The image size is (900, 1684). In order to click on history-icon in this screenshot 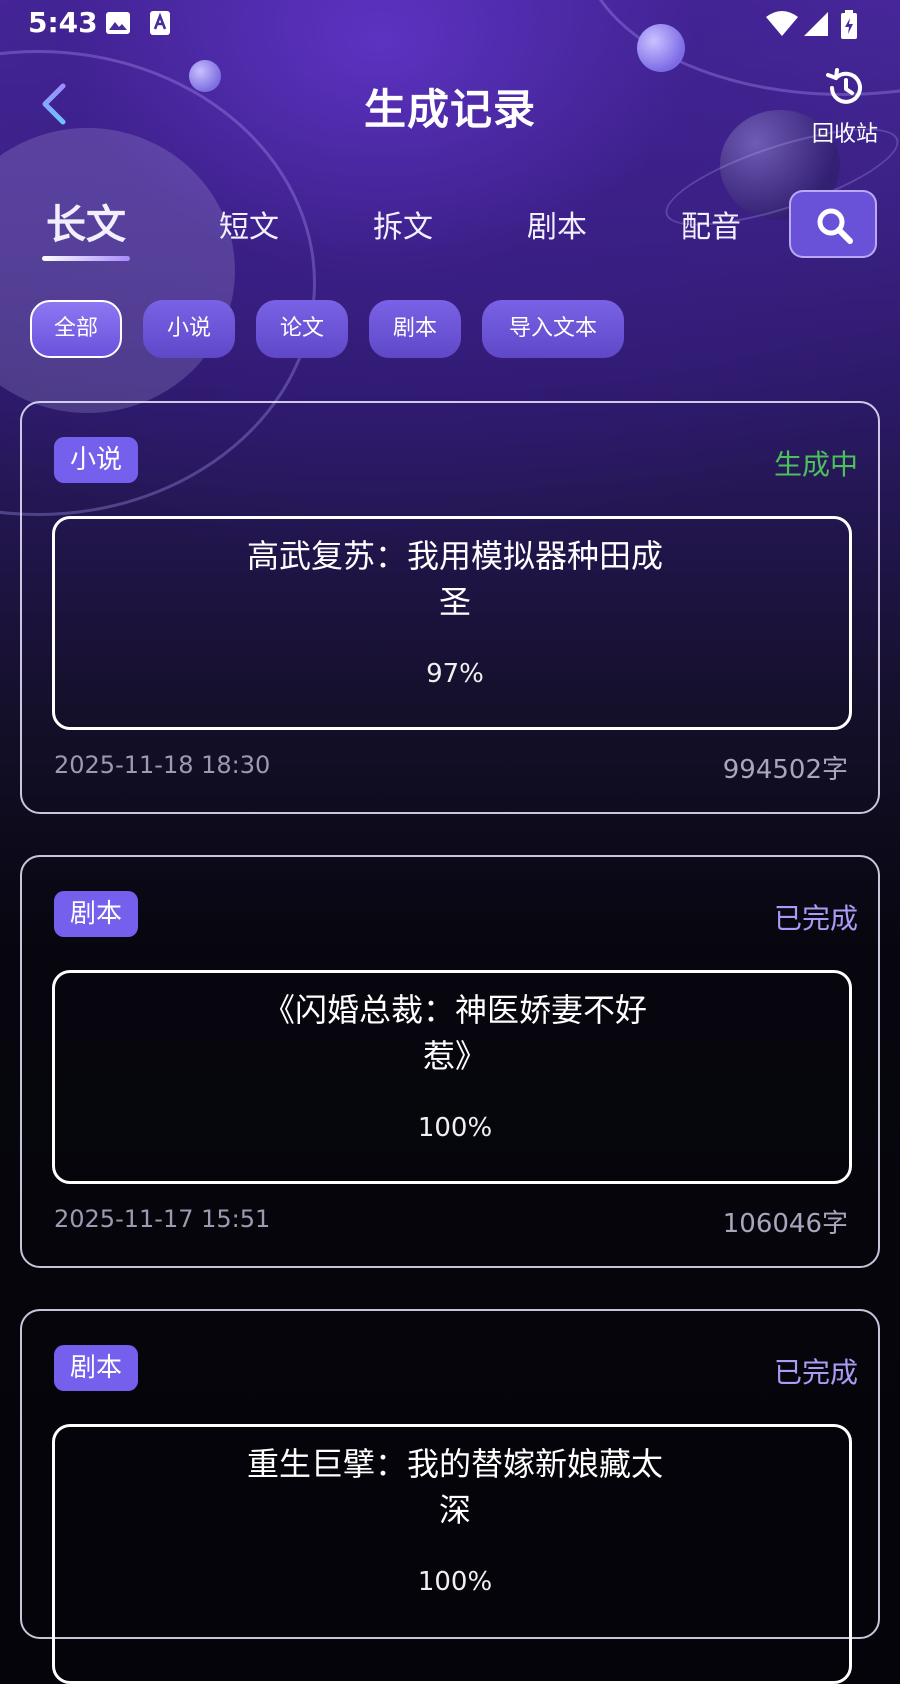, I will do `click(844, 86)`.